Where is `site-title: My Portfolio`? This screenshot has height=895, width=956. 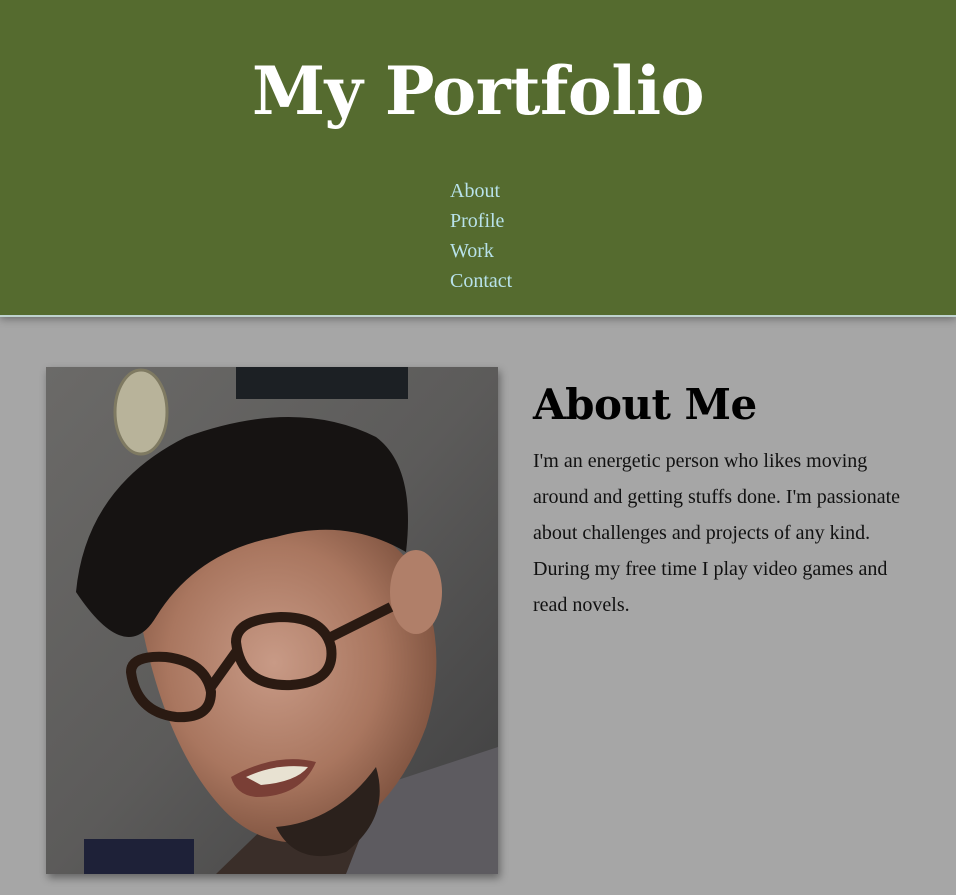 site-title: My Portfolio is located at coordinates (478, 91).